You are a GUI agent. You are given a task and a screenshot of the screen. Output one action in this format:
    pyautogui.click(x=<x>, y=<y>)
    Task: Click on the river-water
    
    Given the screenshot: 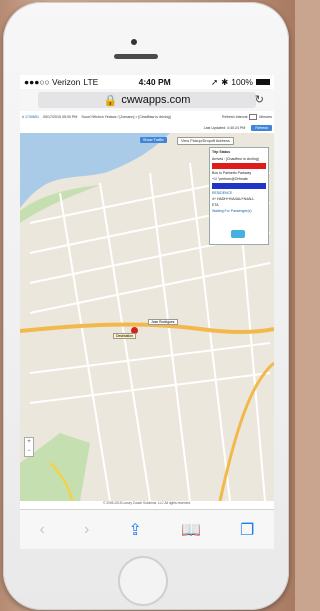 What is the action you would take?
    pyautogui.click(x=95, y=170)
    